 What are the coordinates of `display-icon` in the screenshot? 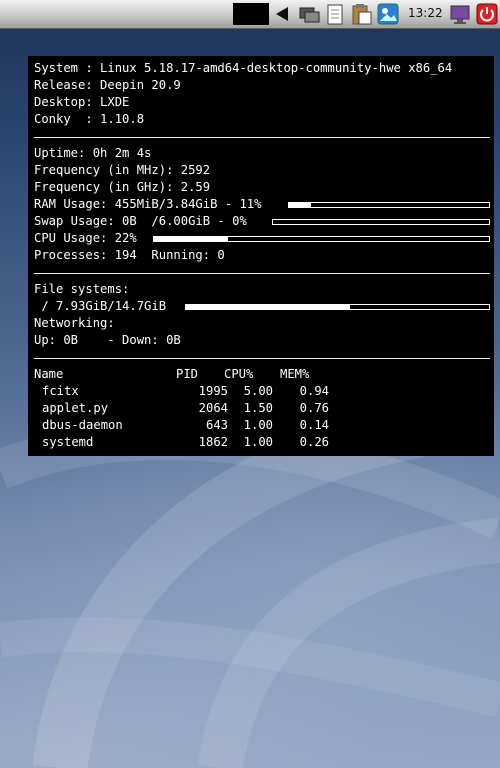 It's located at (460, 14).